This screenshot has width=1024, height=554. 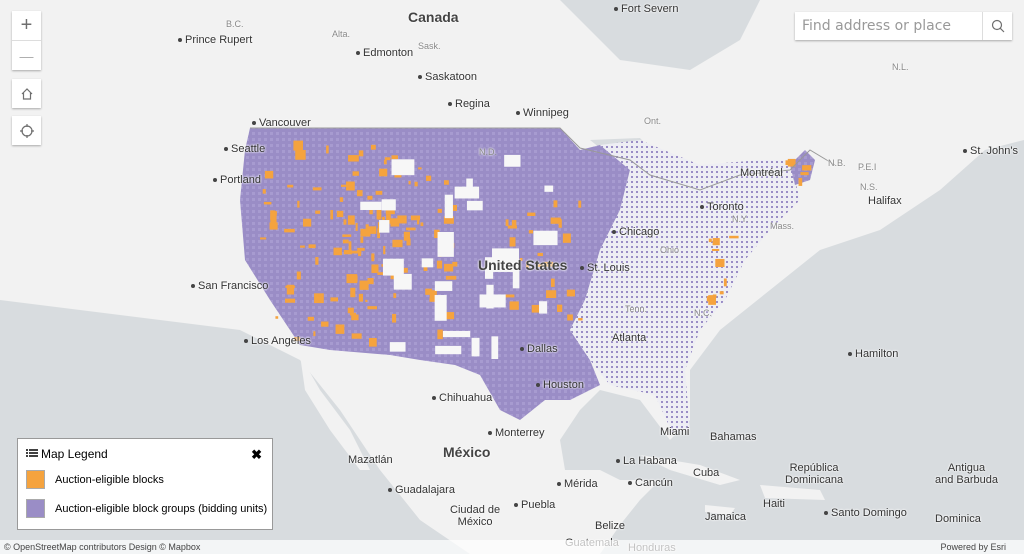 I want to click on map-label: N.D., so click(x=488, y=152).